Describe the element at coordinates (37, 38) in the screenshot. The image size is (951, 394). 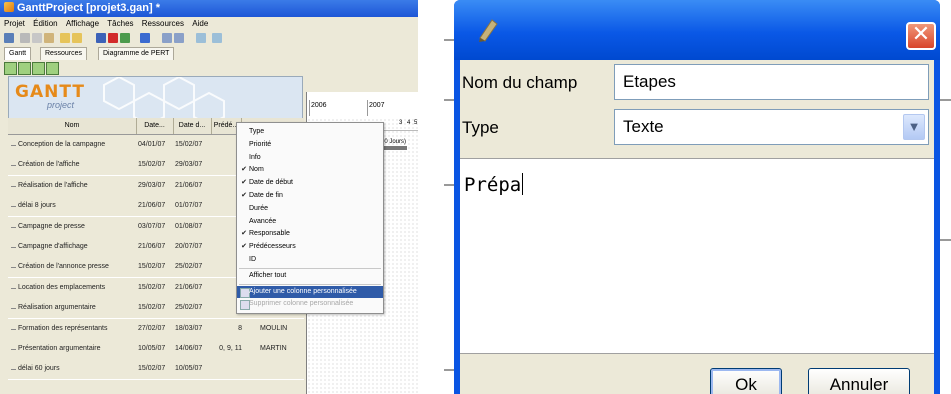
I see `copy-icon` at that location.